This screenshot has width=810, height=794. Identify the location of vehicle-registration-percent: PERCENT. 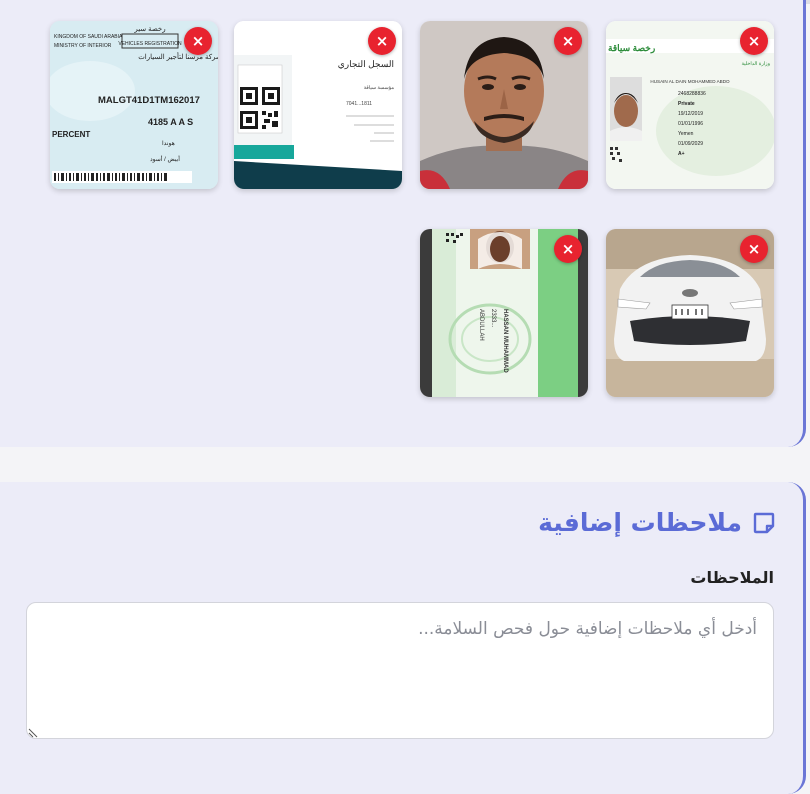
(71, 134).